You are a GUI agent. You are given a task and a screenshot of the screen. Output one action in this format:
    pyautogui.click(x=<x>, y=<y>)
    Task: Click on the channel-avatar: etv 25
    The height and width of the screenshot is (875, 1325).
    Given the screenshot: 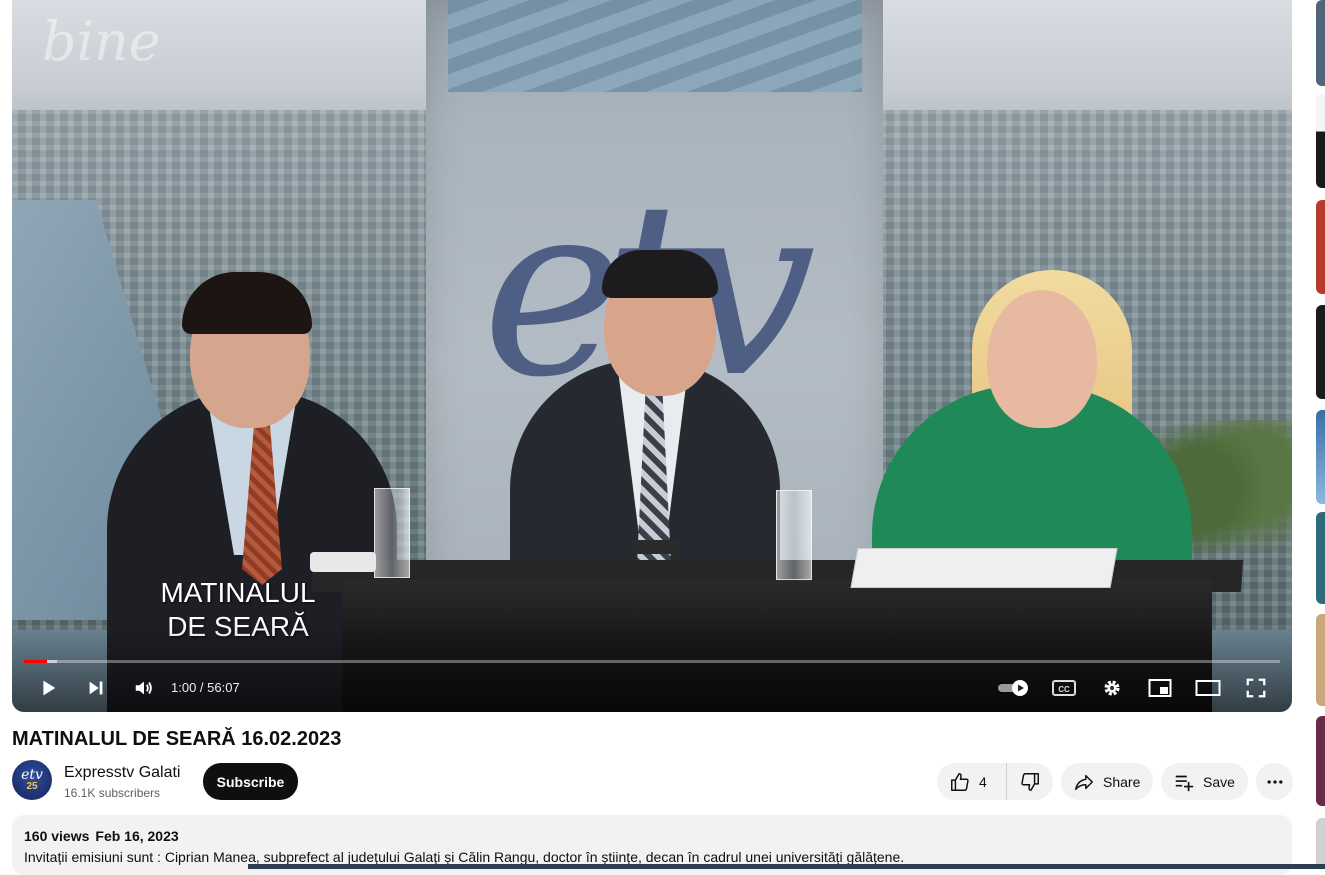 What is the action you would take?
    pyautogui.click(x=32, y=780)
    